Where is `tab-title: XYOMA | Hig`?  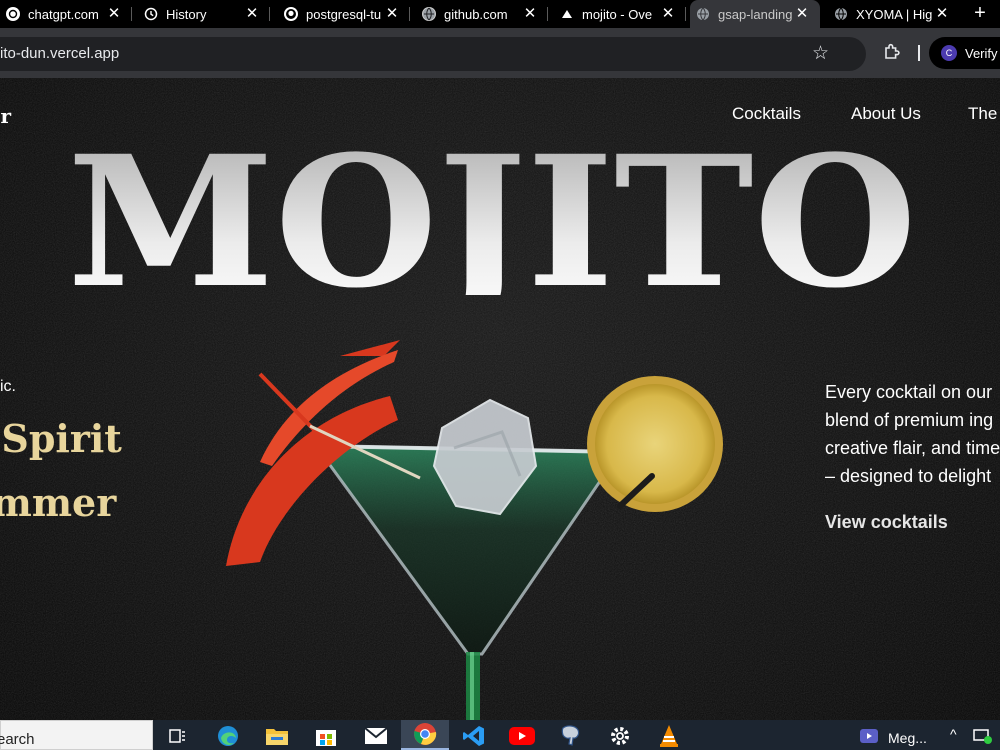 tab-title: XYOMA | Hig is located at coordinates (894, 14).